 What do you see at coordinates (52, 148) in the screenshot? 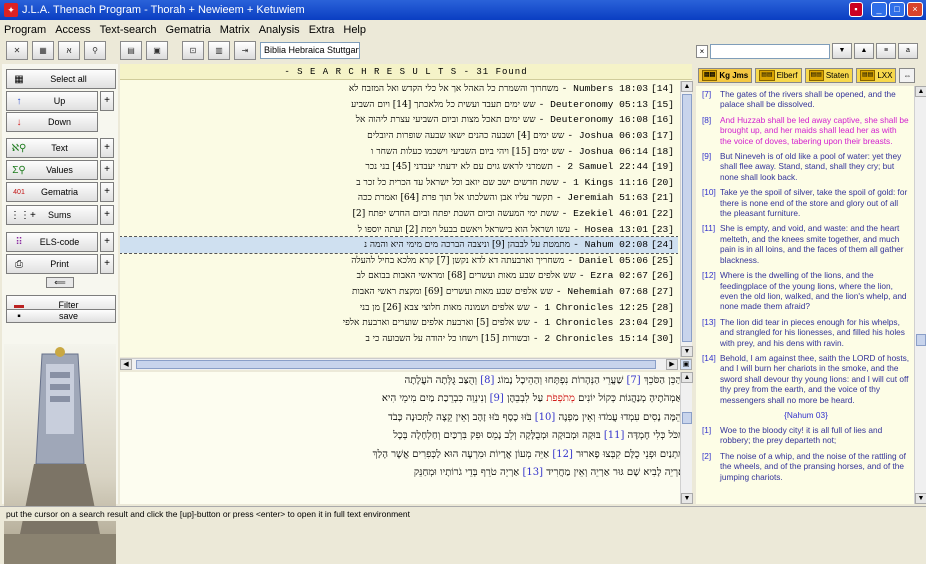
I see `text-search-button: ℵ⚲ Text` at bounding box center [52, 148].